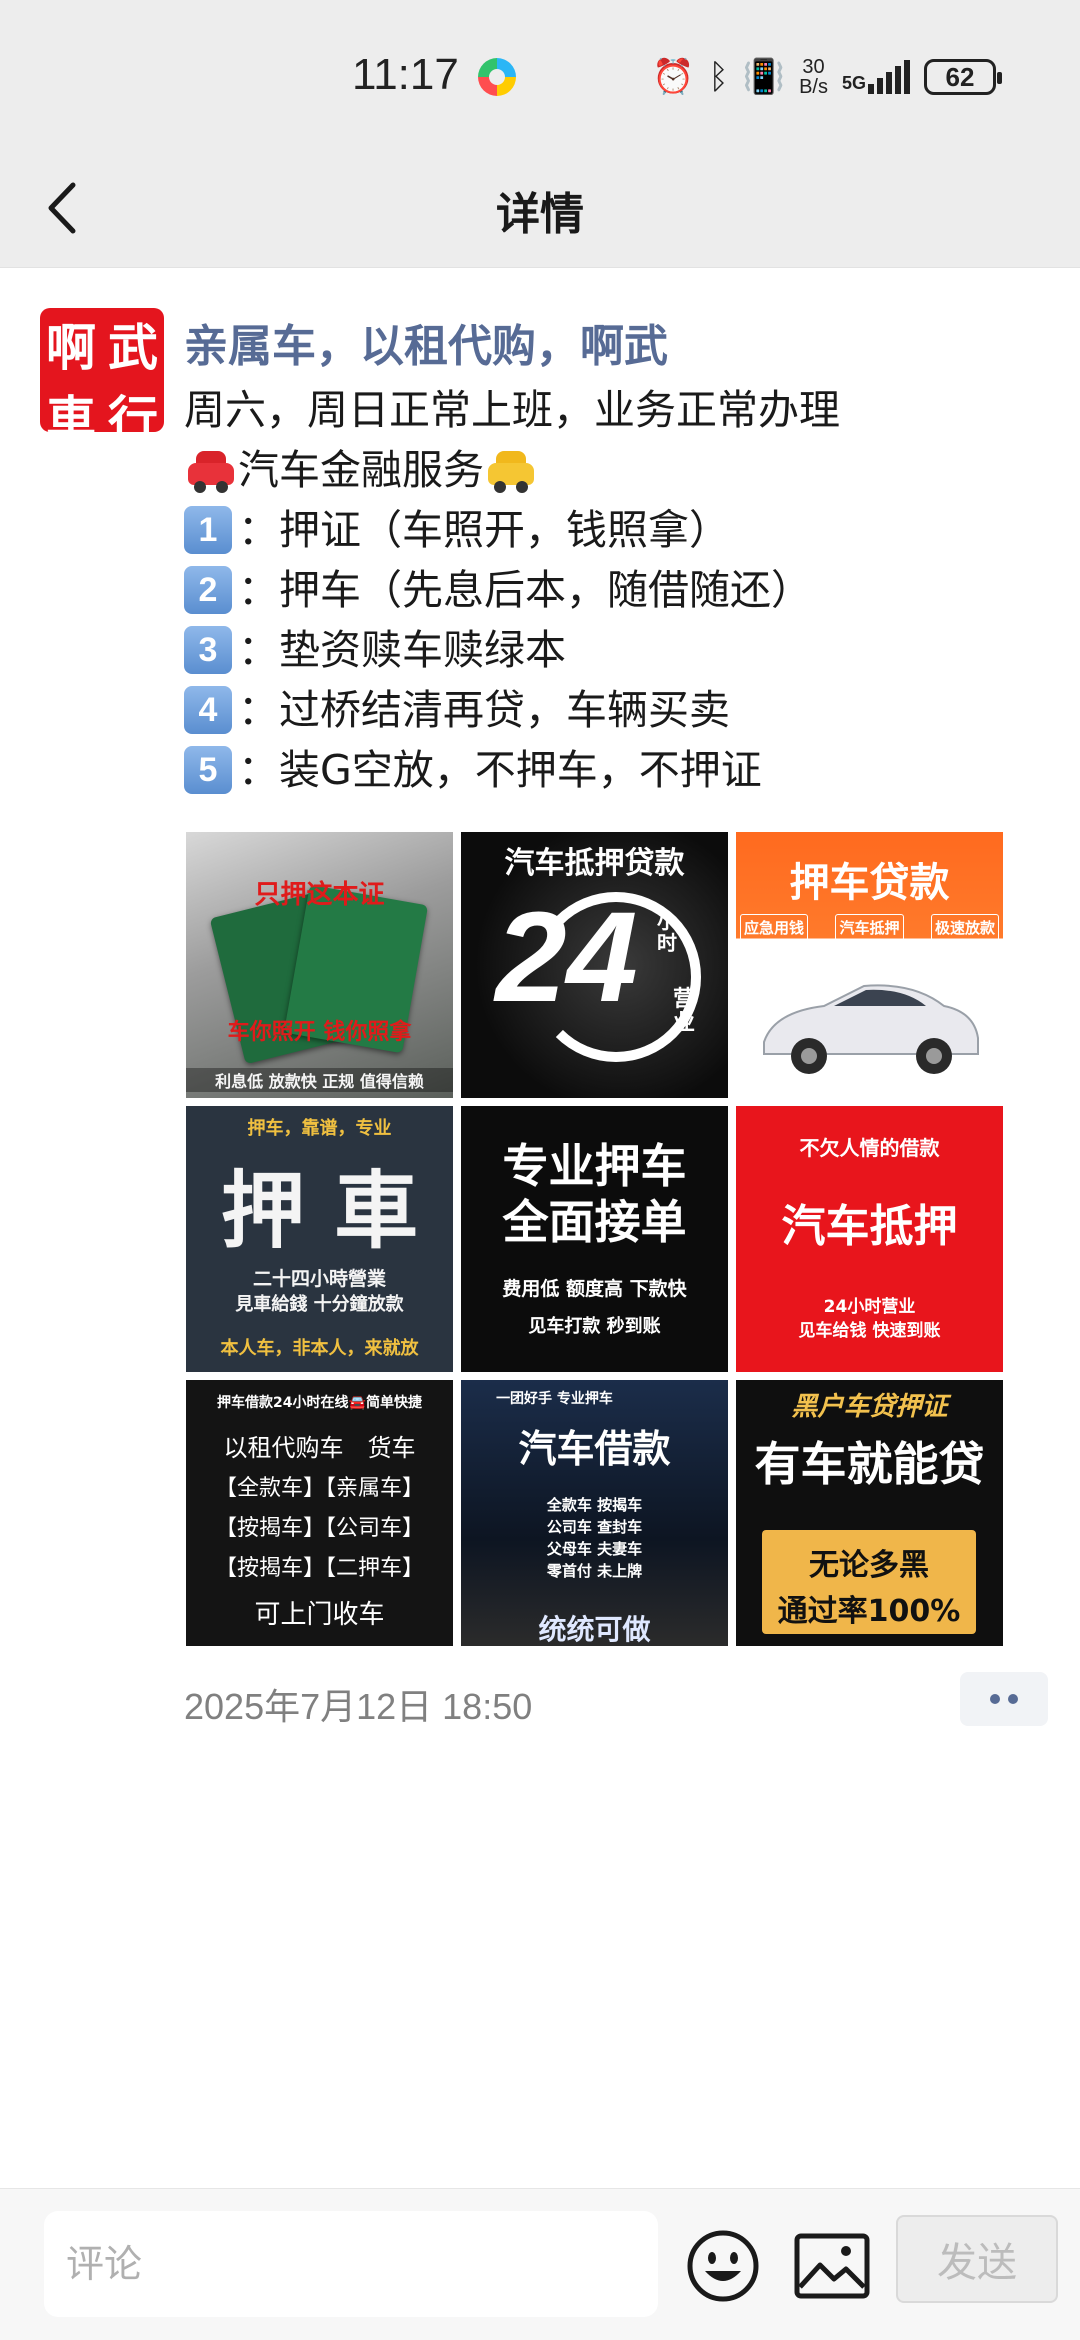 The image size is (1080, 2340). Describe the element at coordinates (684, 1011) in the screenshot. I see `image-text: 营业` at that location.